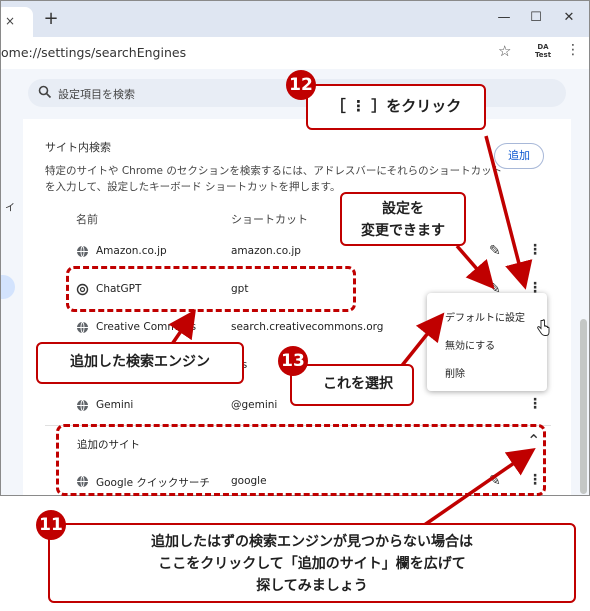 The image size is (590, 611). I want to click on callout-12-text: ［ ⋮ ］をクリック, so click(396, 106).